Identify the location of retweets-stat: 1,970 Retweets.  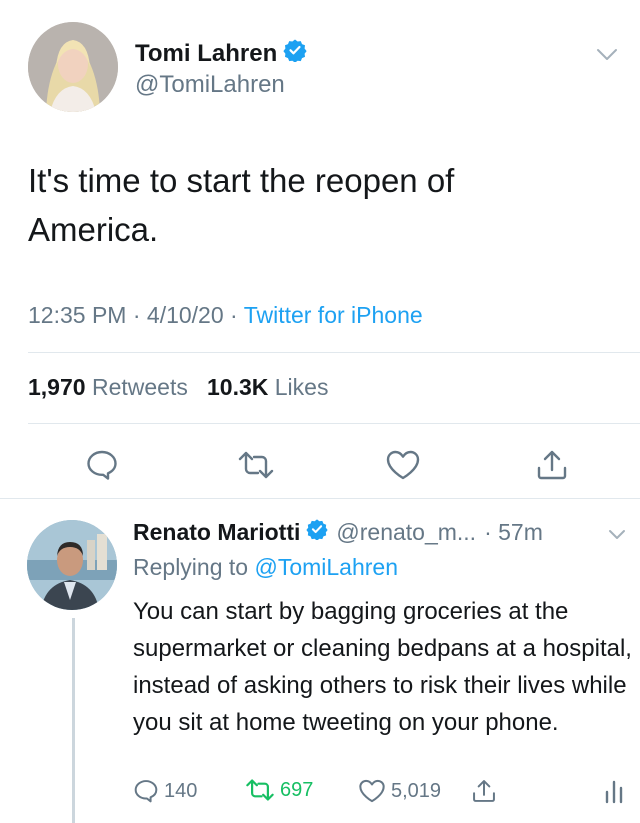
(108, 387).